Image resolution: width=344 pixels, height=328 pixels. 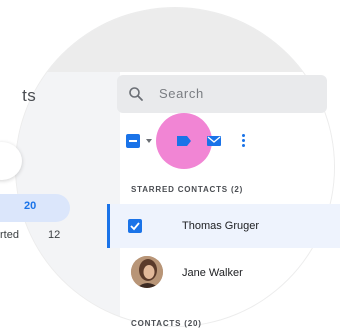 I want to click on avatar, so click(x=147, y=272).